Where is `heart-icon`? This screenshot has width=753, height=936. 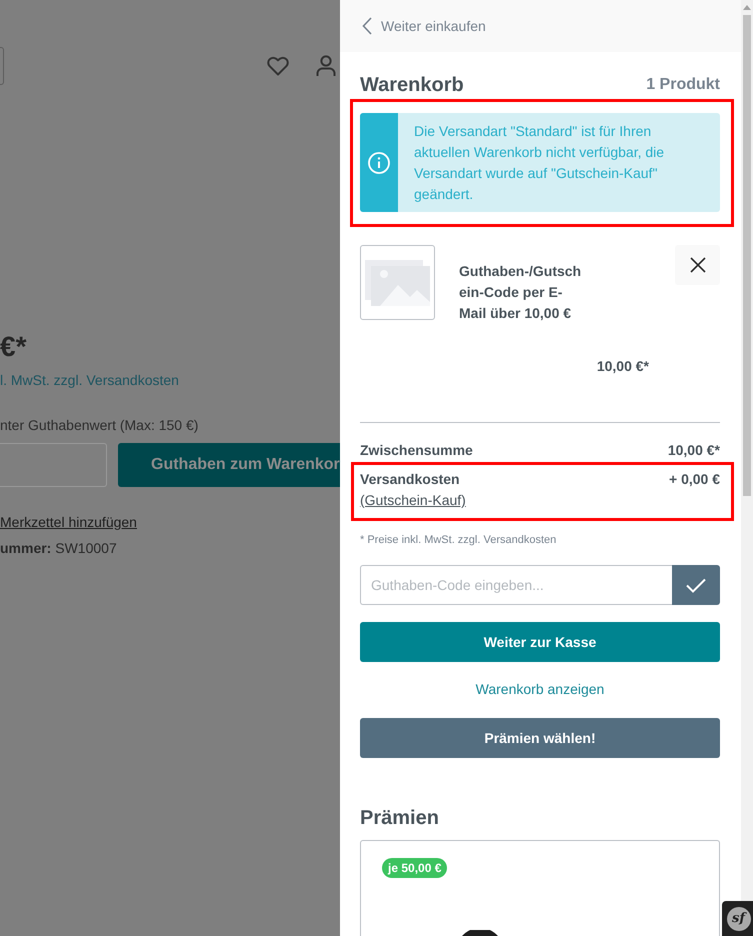 heart-icon is located at coordinates (278, 66).